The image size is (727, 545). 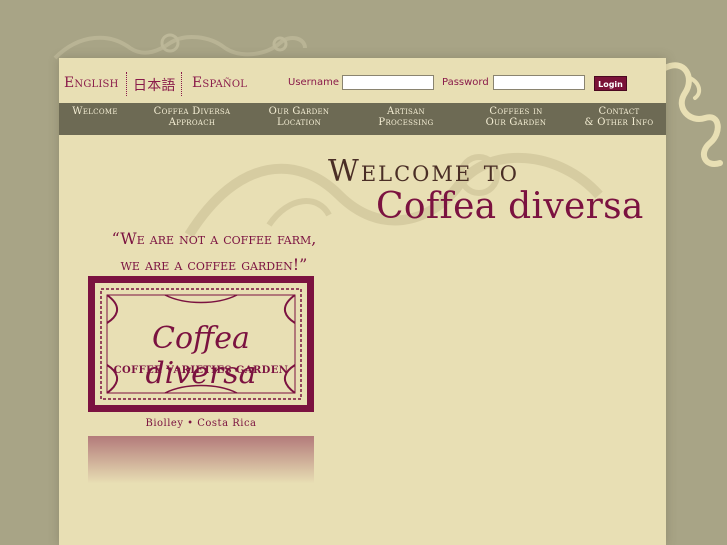 I want to click on welcome-heading: Welcome to, so click(x=423, y=171).